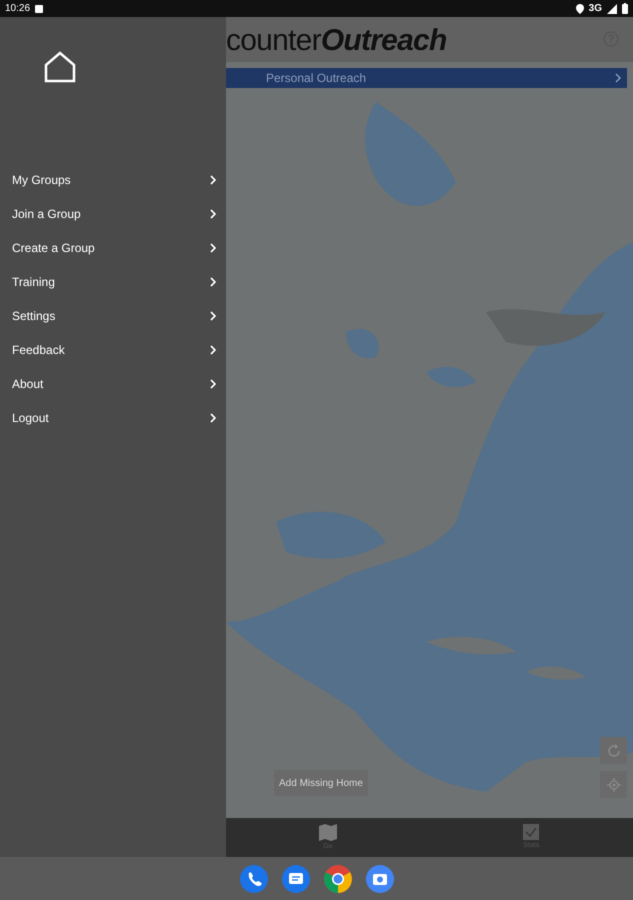 Image resolution: width=633 pixels, height=900 pixels. What do you see at coordinates (296, 878) in the screenshot?
I see `messages-app-icon` at bounding box center [296, 878].